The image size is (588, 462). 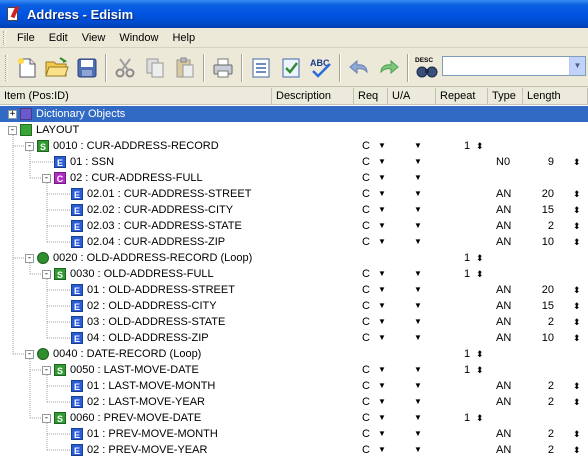 I want to click on column-header-length: Length, so click(x=555, y=96).